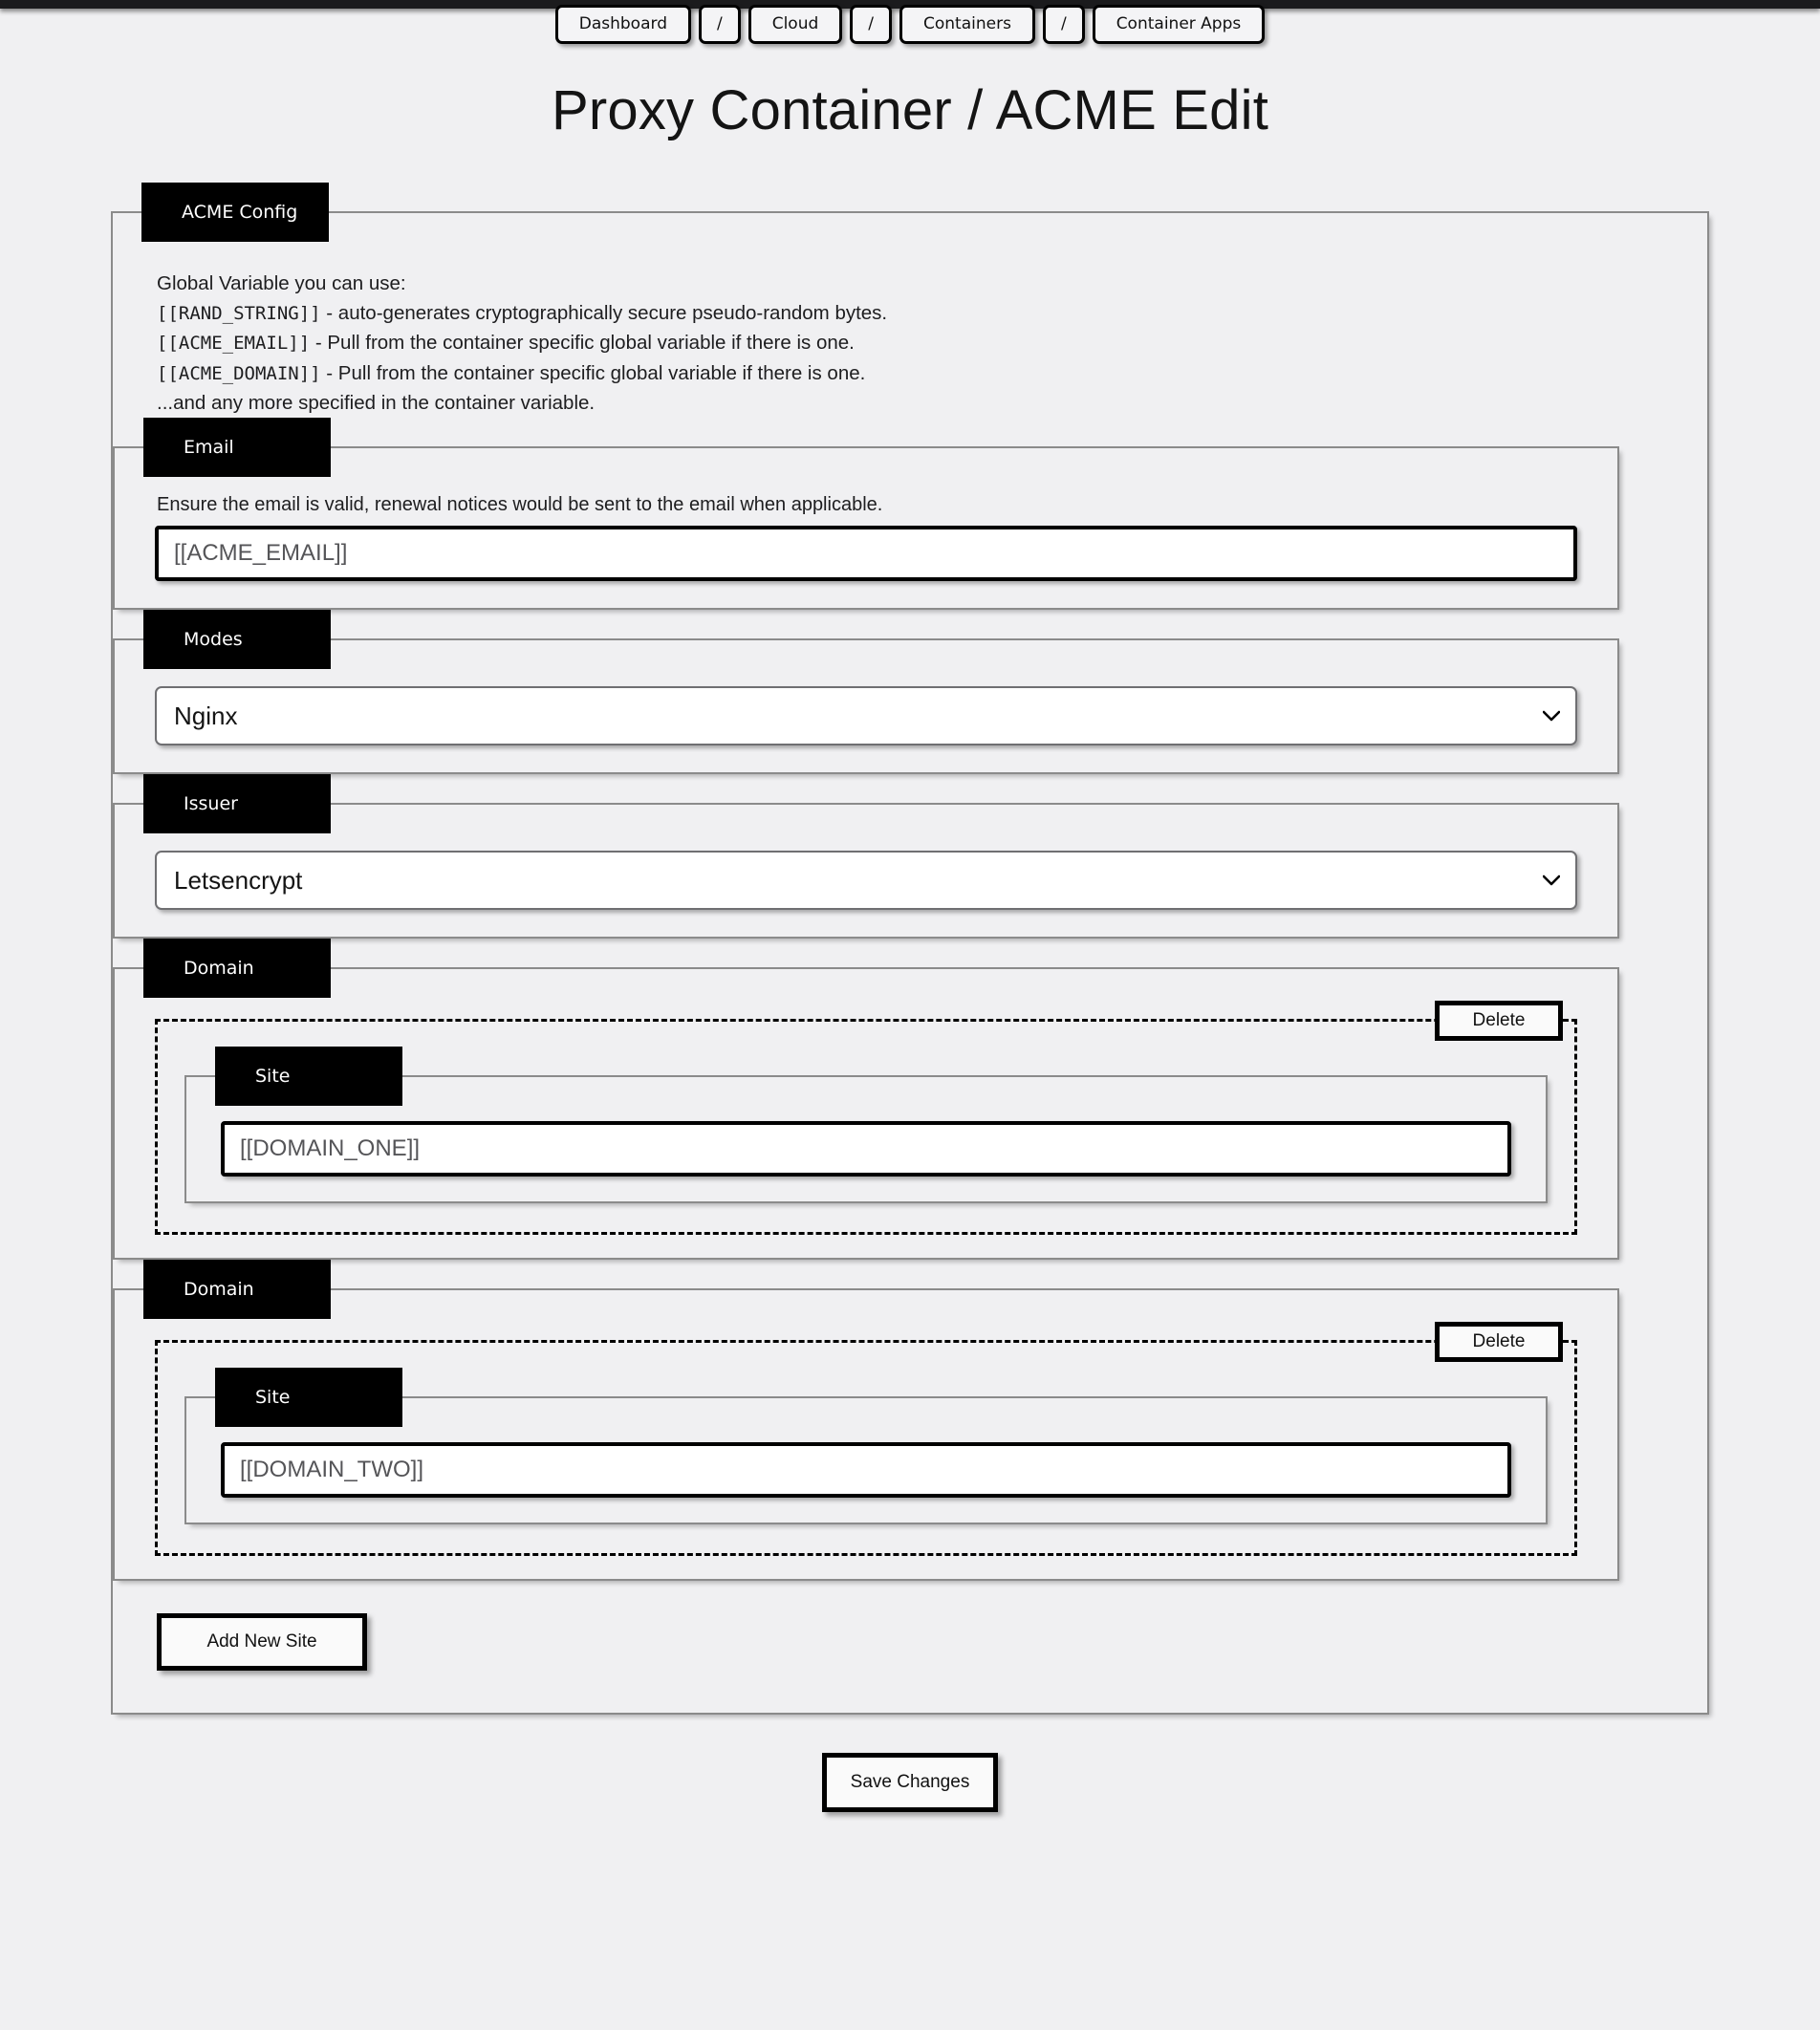 This screenshot has height=2030, width=1820. Describe the element at coordinates (866, 554) in the screenshot. I see `email-input` at that location.